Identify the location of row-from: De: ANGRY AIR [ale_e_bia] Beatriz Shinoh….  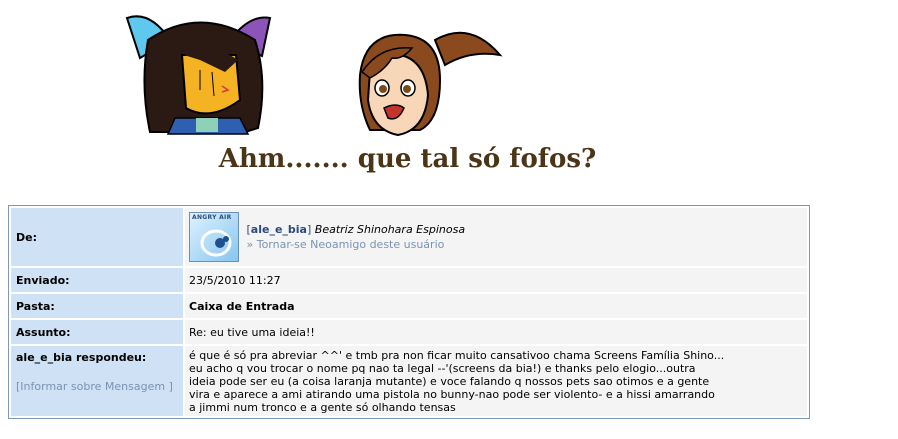
(409, 237).